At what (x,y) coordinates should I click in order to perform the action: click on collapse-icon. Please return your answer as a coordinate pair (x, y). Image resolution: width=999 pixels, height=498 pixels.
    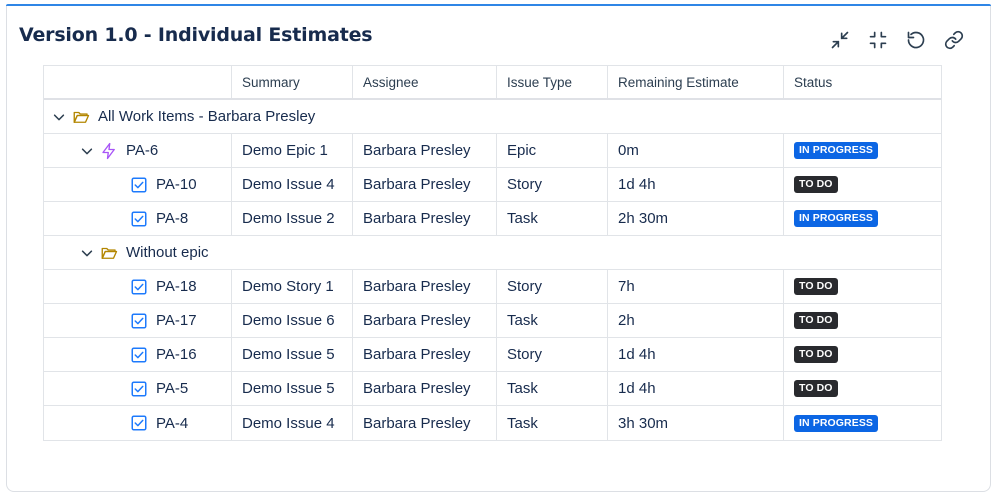
    Looking at the image, I should click on (840, 40).